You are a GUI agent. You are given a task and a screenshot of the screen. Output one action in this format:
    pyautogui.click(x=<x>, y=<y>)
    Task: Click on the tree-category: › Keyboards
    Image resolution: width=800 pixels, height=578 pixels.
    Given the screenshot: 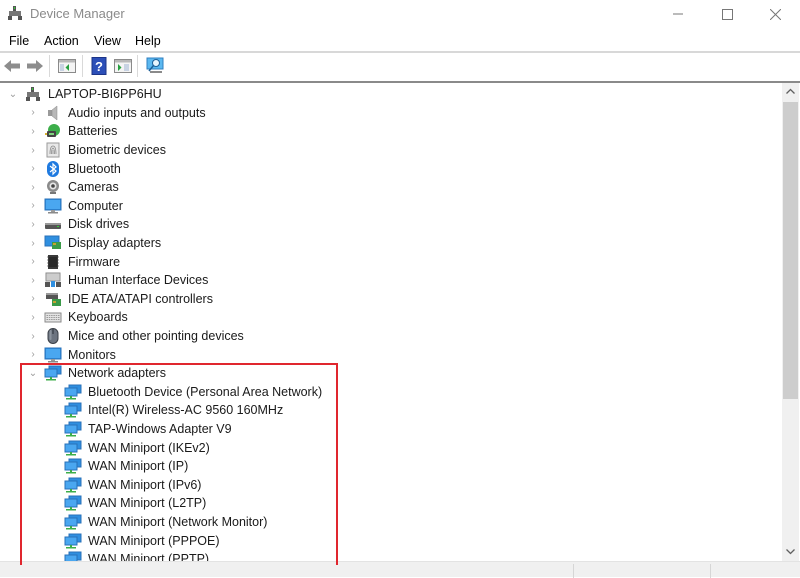 What is the action you would take?
    pyautogui.click(x=77, y=317)
    